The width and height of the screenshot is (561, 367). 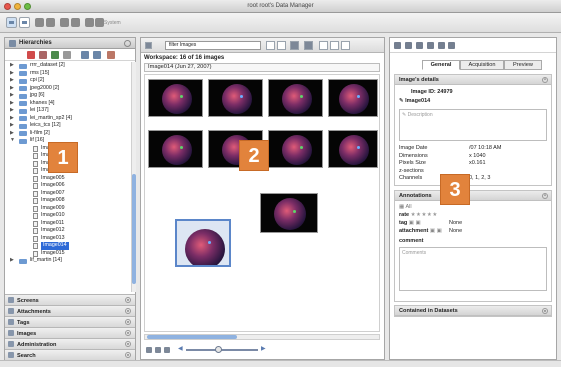 I want to click on tree-folder: ▶ lei [137], so click(x=67, y=111).